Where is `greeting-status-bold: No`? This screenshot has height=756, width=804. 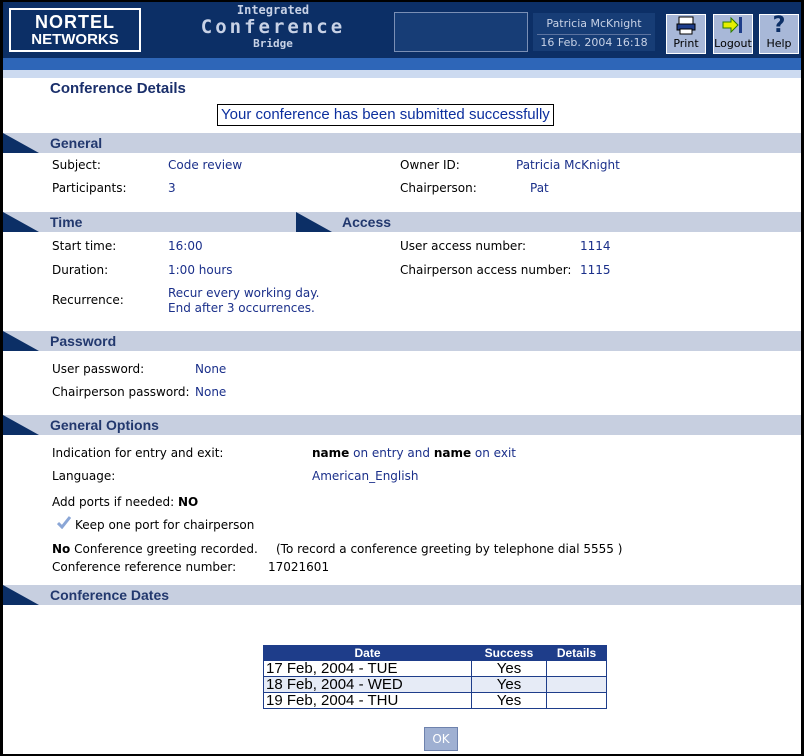
greeting-status-bold: No is located at coordinates (61, 549).